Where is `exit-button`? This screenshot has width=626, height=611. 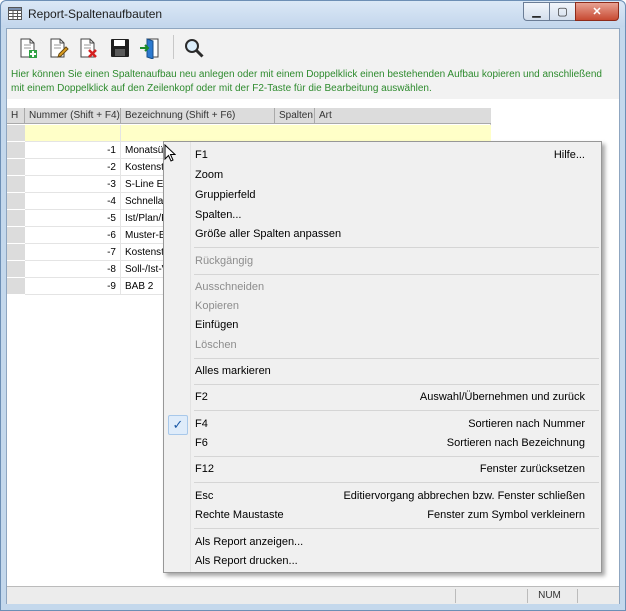
exit-button is located at coordinates (150, 48).